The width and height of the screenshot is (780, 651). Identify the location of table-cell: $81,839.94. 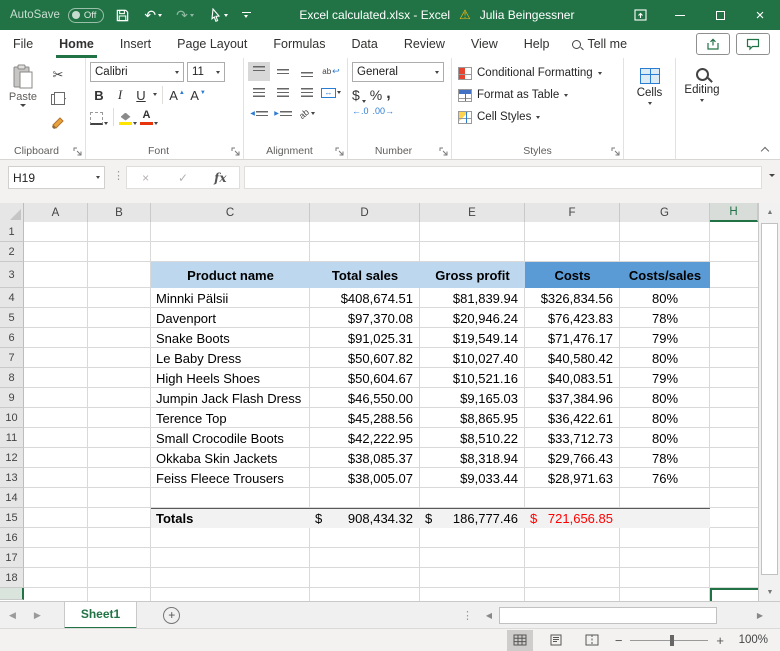
(472, 298).